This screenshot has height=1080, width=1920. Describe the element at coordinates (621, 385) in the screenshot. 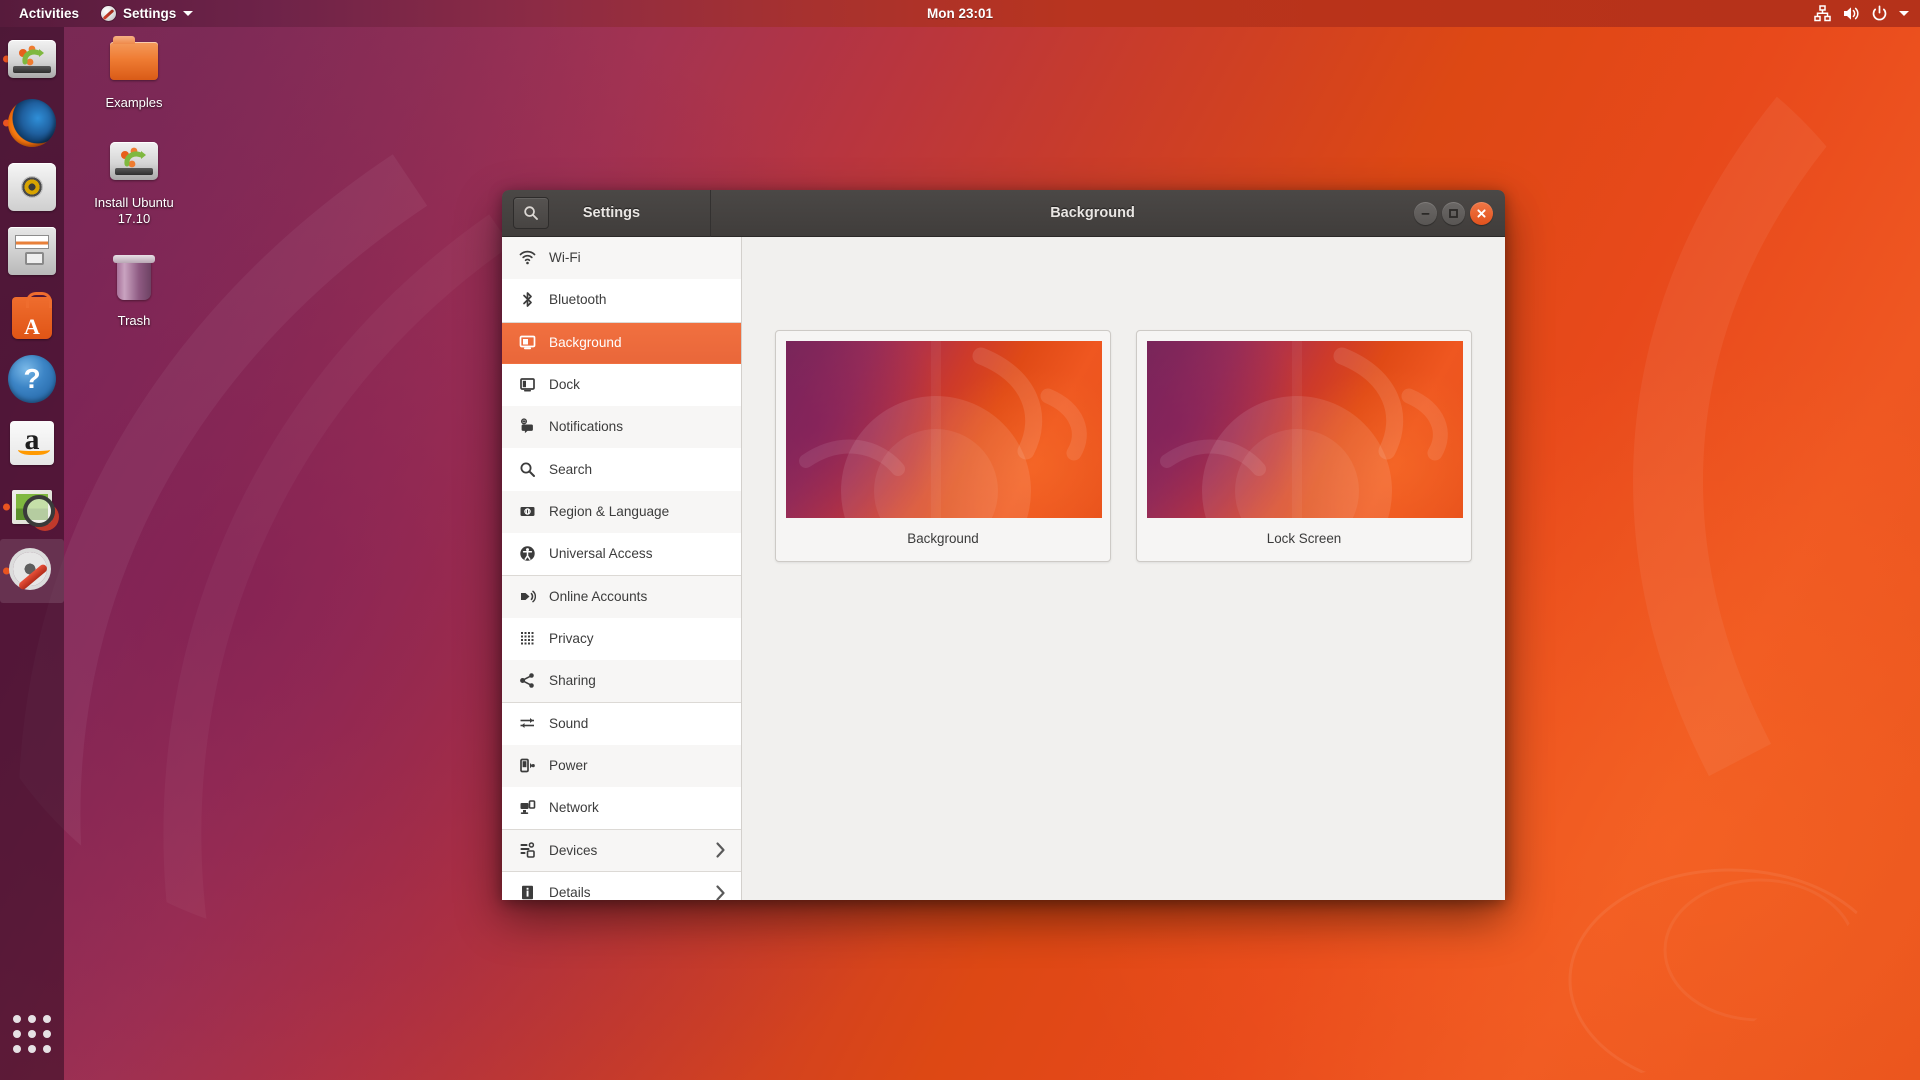

I see `sidebar-item-dock: Dock` at that location.